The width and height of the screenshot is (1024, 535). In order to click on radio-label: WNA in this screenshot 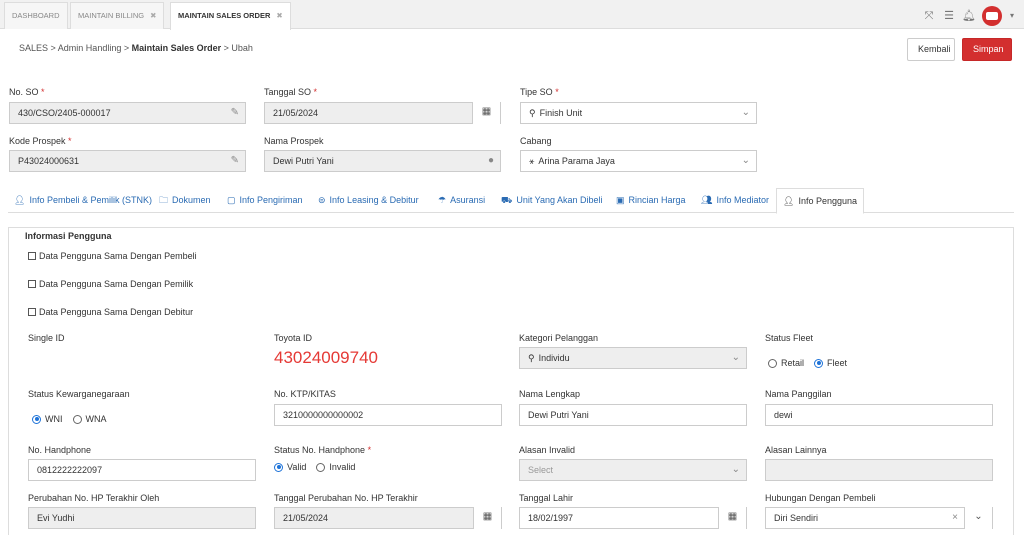, I will do `click(96, 419)`.